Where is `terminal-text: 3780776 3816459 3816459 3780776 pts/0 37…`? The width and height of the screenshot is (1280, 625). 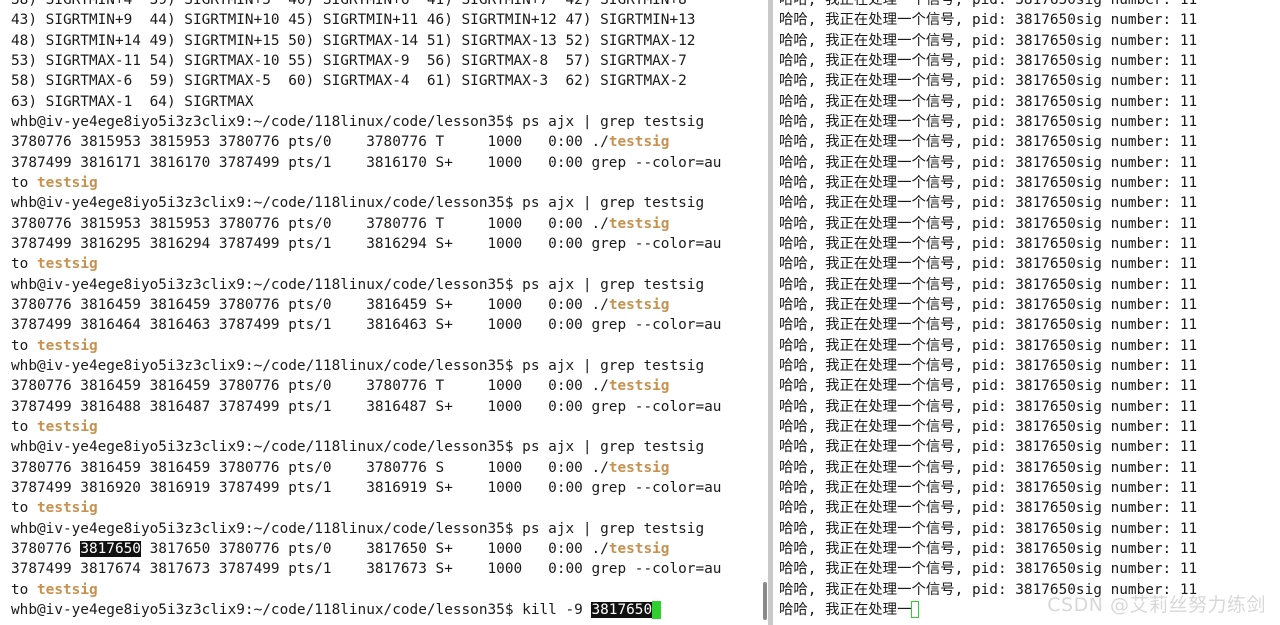
terminal-text: 3780776 3816459 3816459 3780776 pts/0 37… is located at coordinates (310, 386).